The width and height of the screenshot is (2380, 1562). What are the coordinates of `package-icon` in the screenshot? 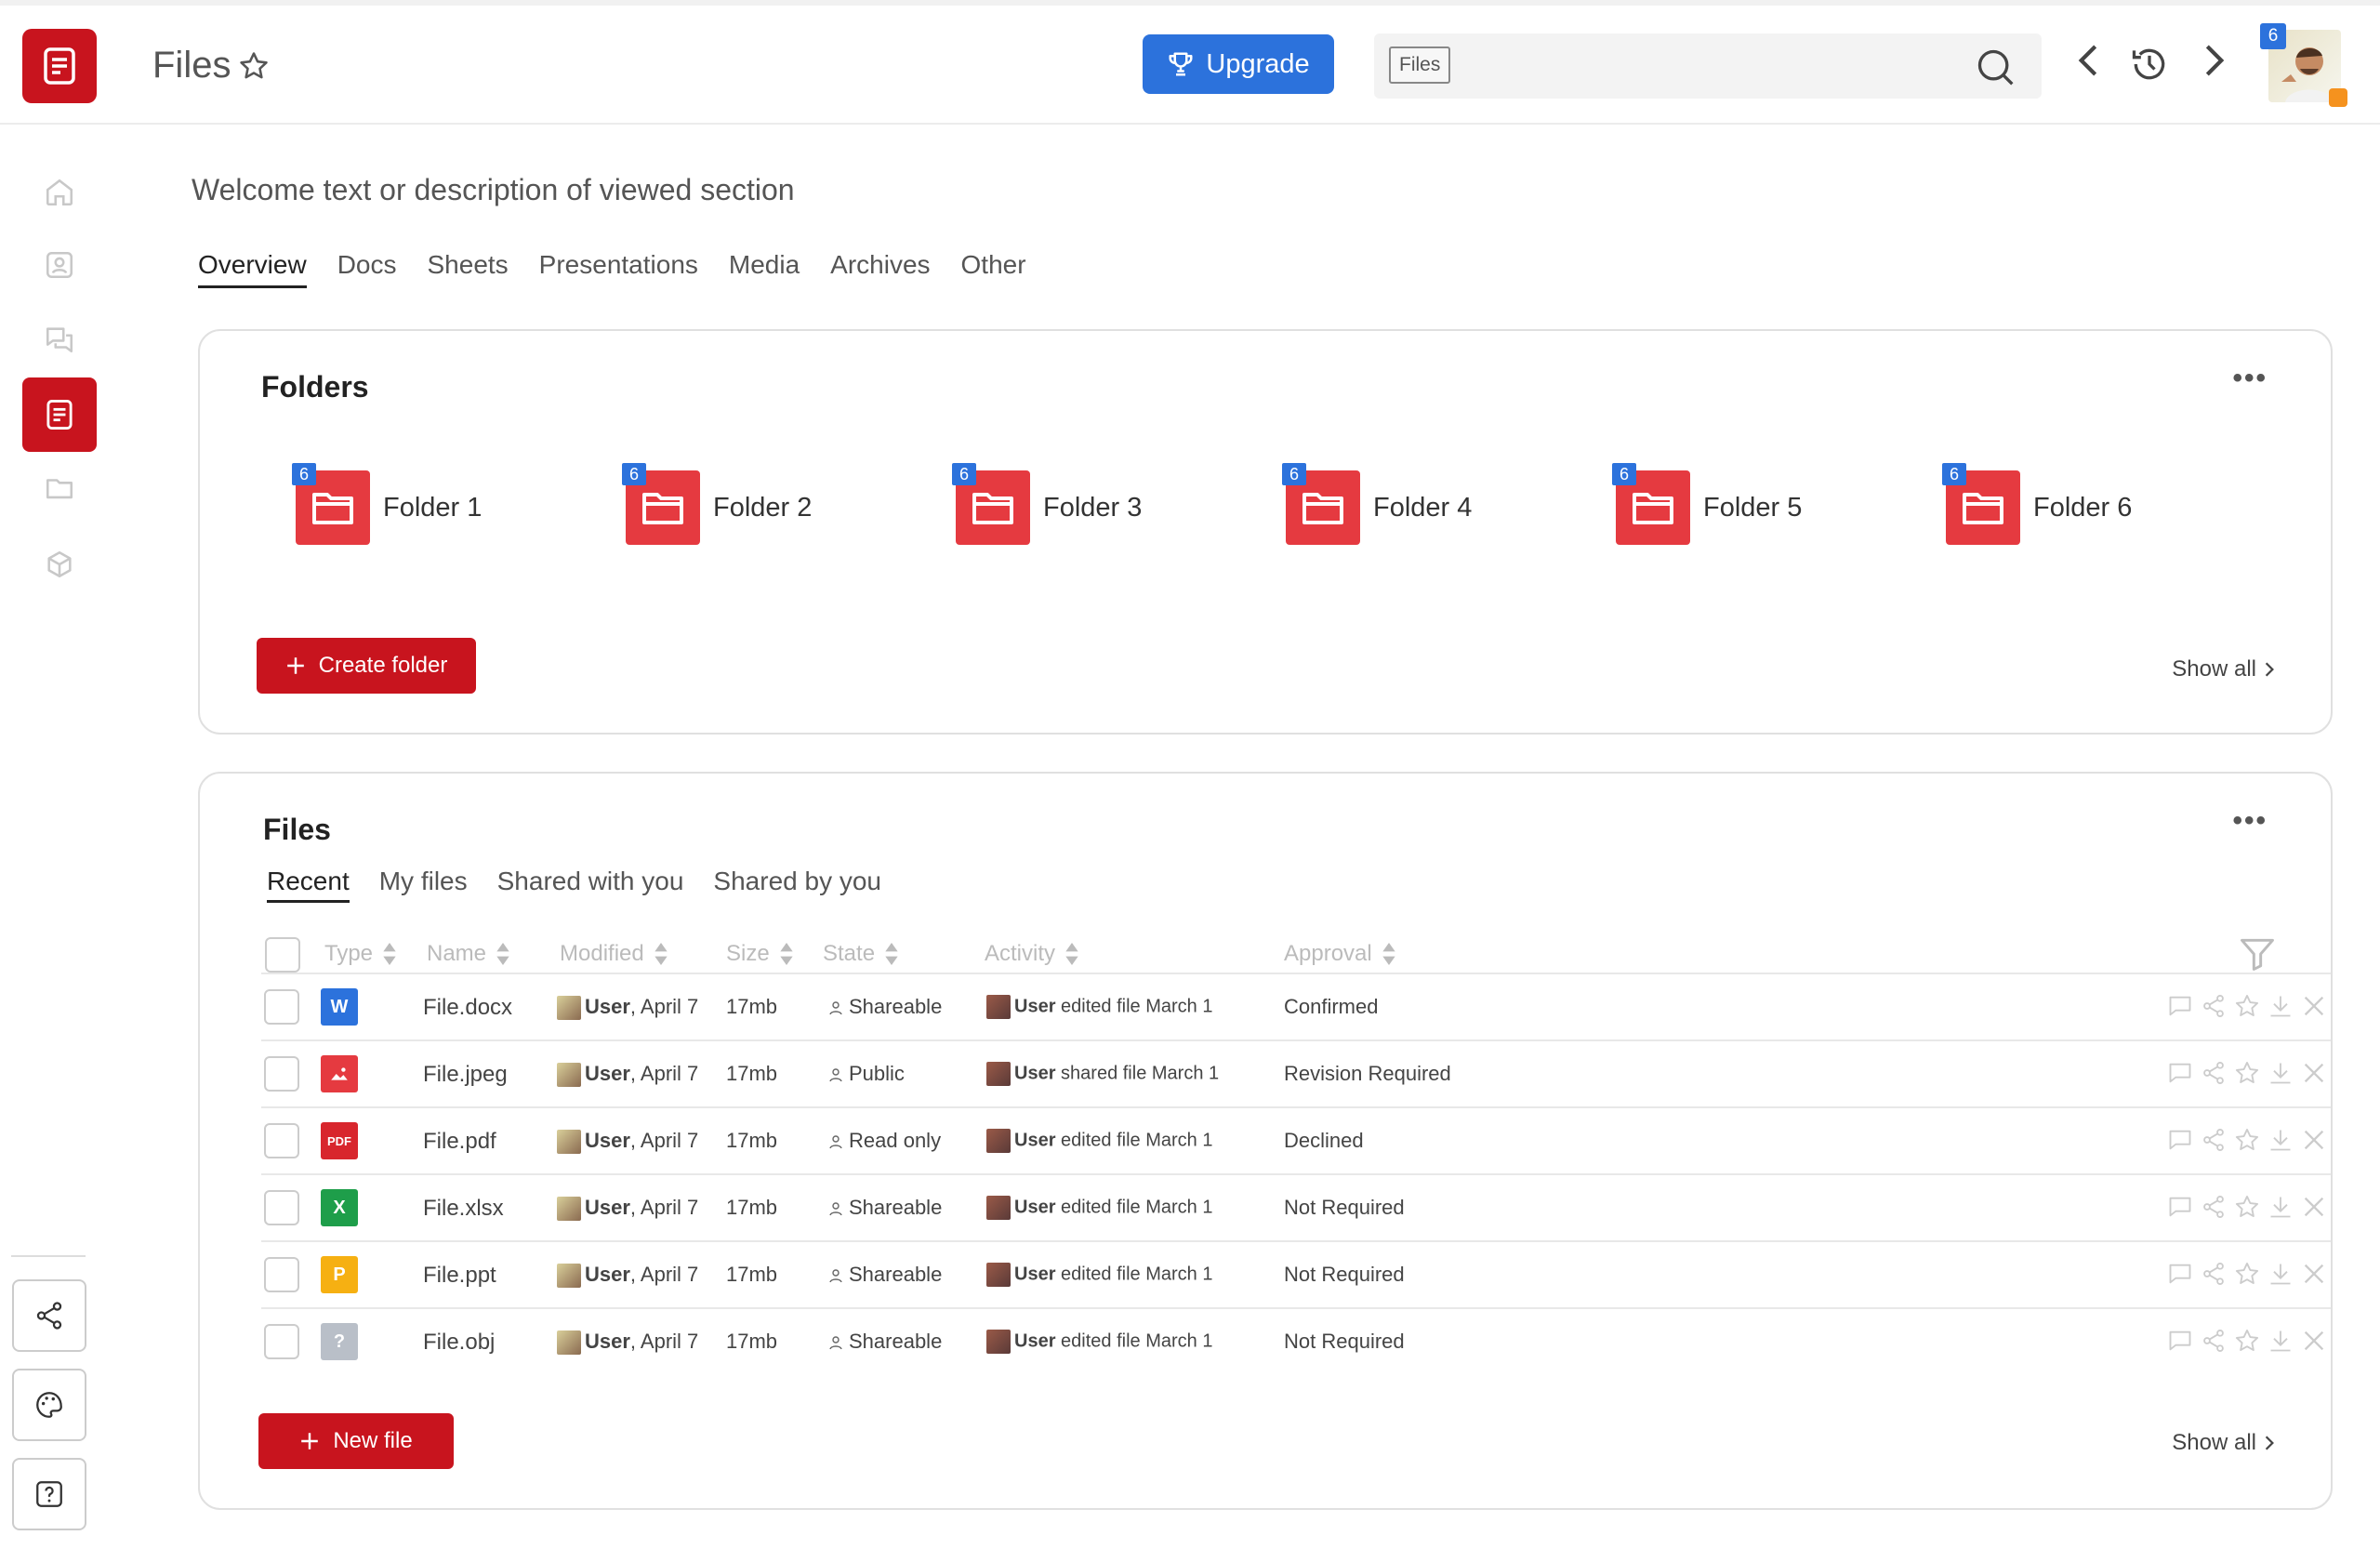 It's located at (59, 564).